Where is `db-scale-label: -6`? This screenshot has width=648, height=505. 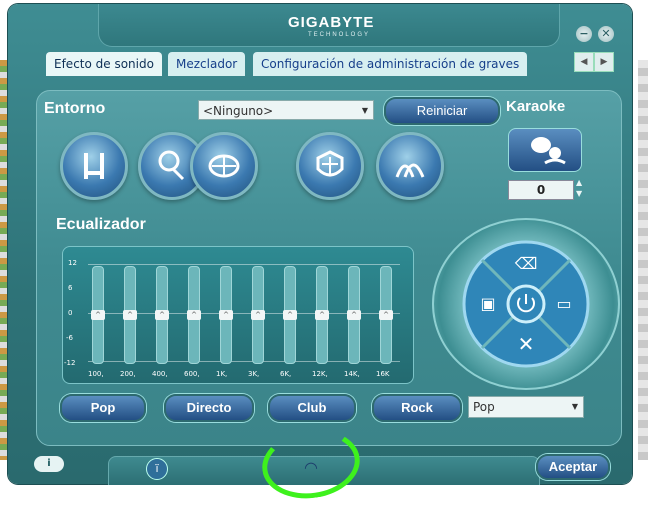 db-scale-label: -6 is located at coordinates (69, 338).